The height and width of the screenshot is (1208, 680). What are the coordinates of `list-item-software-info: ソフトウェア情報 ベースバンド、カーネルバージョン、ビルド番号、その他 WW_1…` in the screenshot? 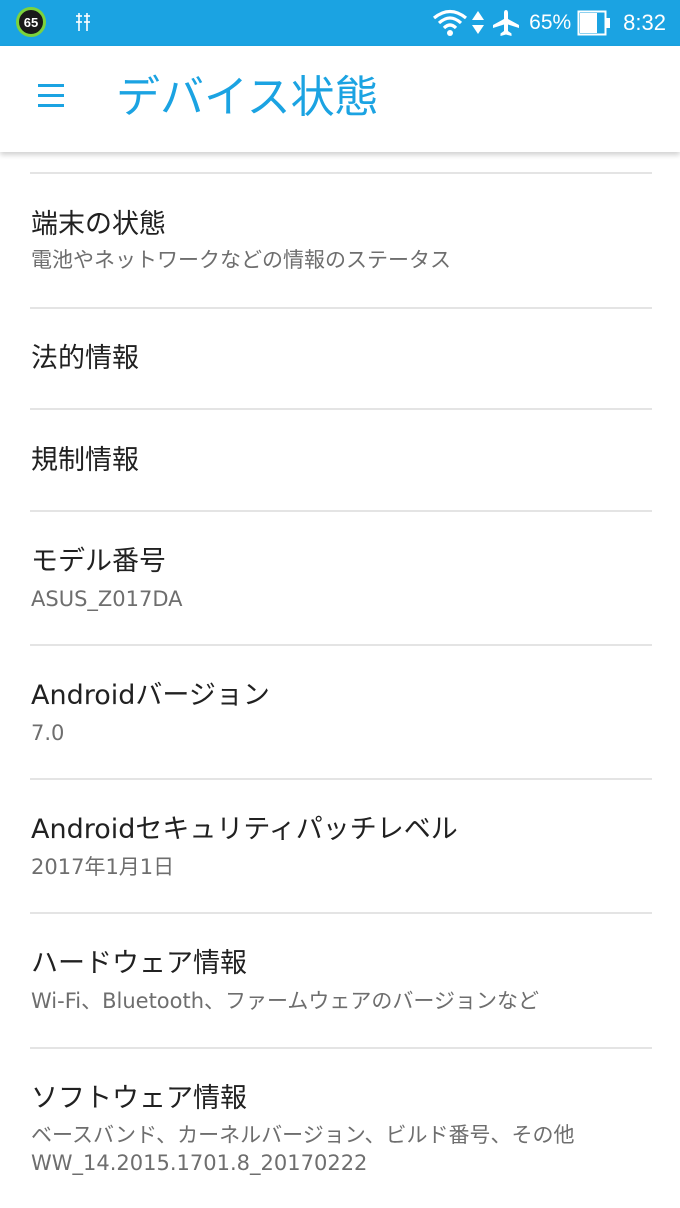 It's located at (340, 1124).